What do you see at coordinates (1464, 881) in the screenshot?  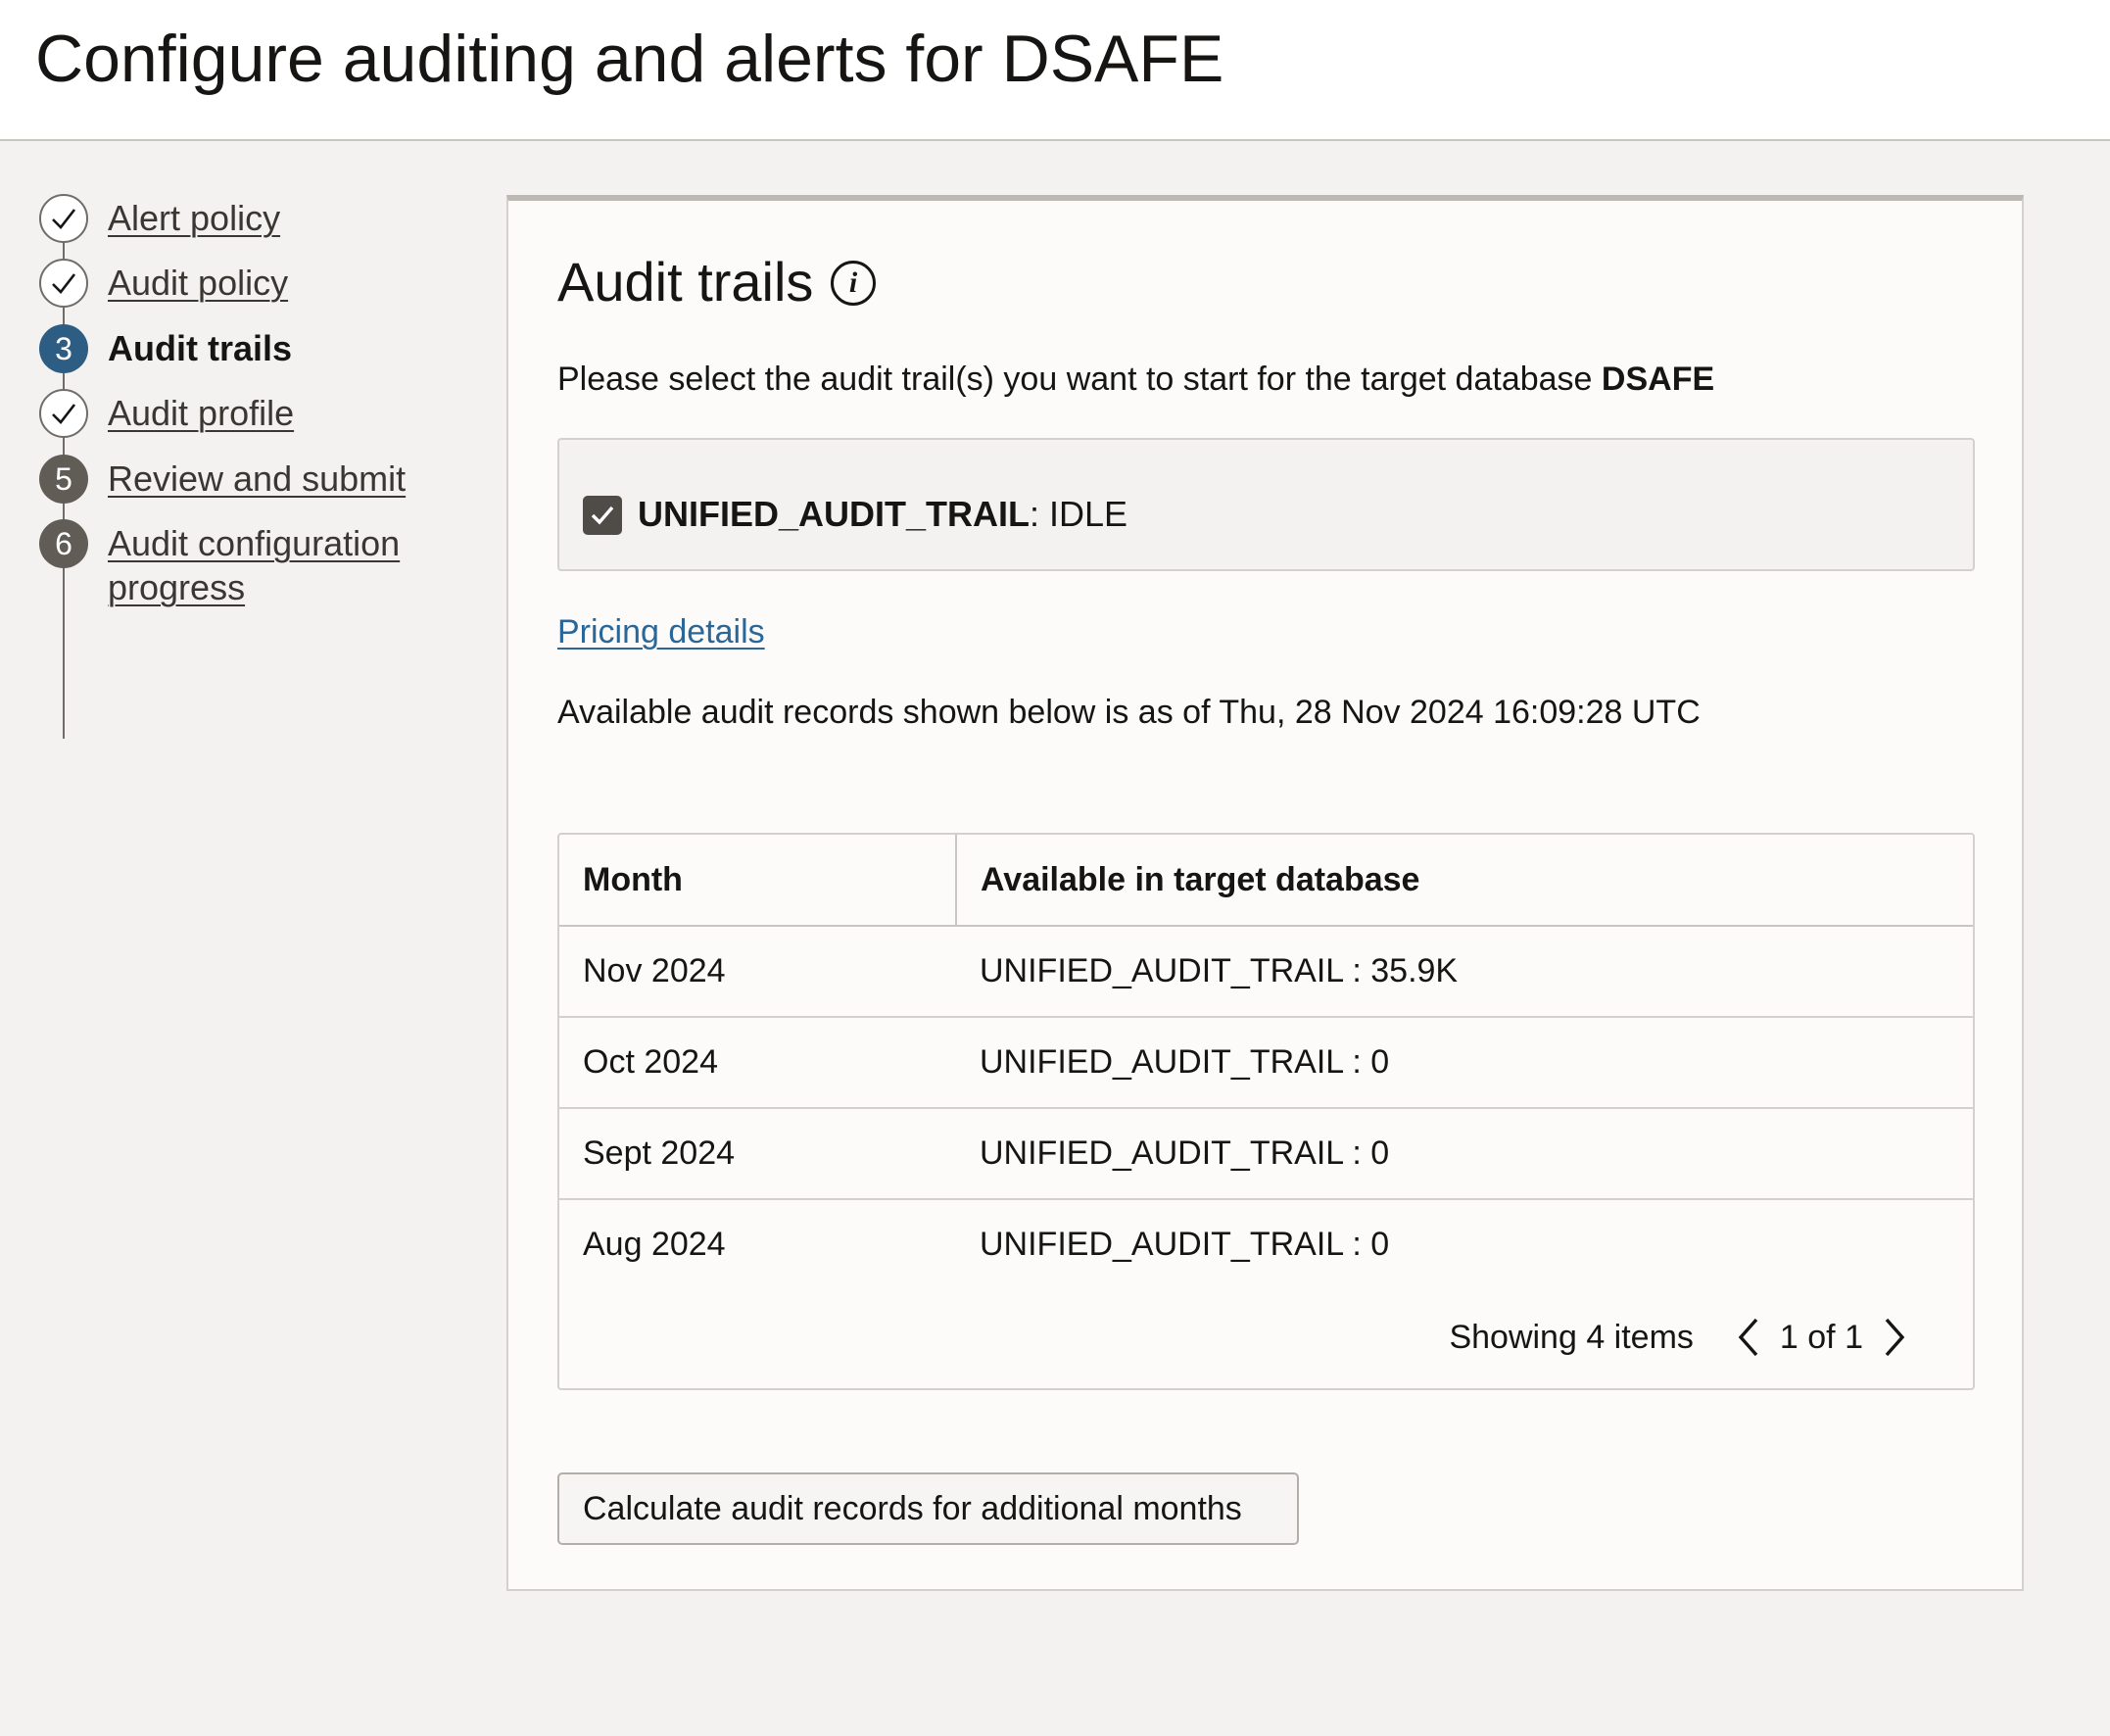 I see `column-header-available: Available in target database` at bounding box center [1464, 881].